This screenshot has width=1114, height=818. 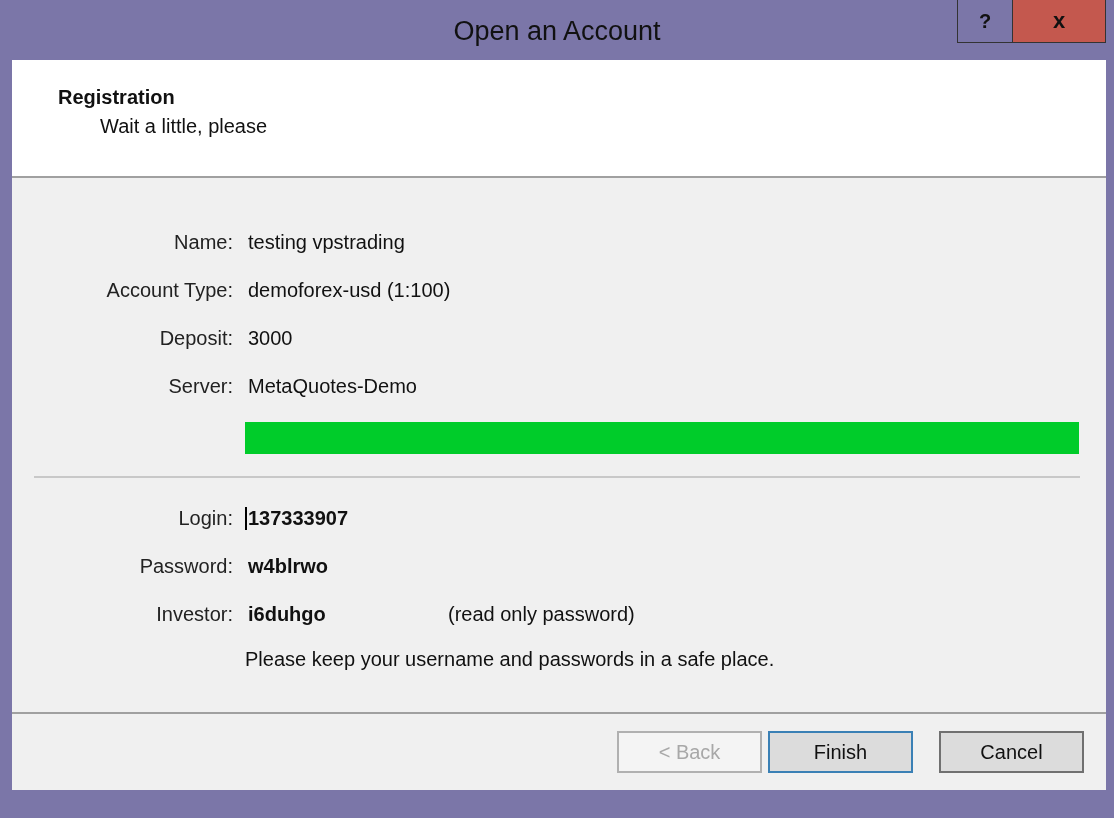 What do you see at coordinates (557, 31) in the screenshot?
I see `window-title: Open an Account` at bounding box center [557, 31].